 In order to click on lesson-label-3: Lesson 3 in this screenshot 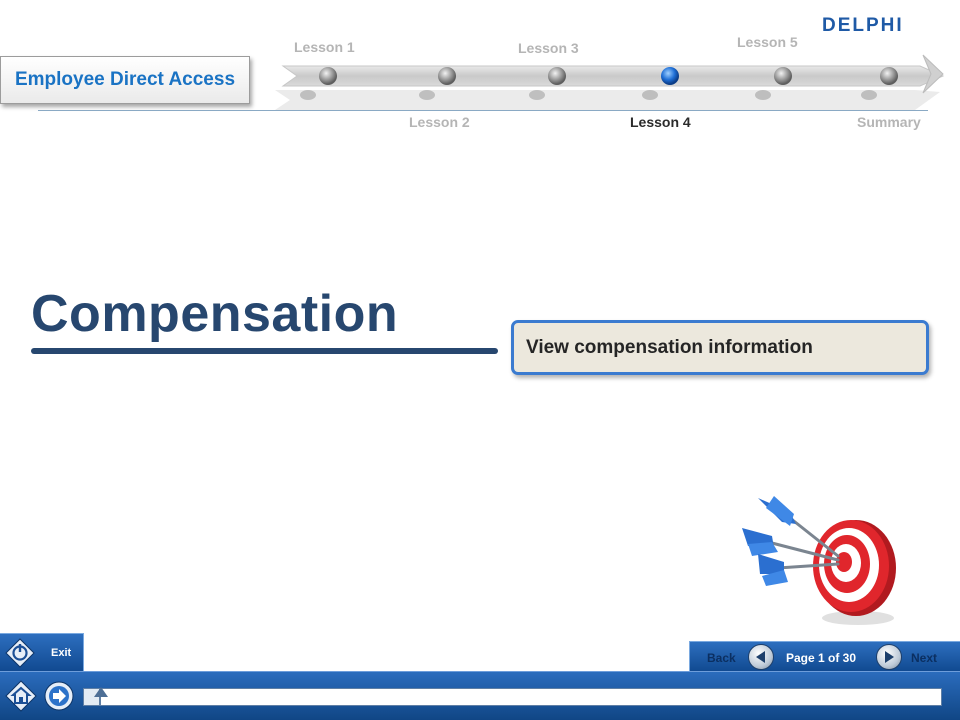, I will do `click(548, 48)`.